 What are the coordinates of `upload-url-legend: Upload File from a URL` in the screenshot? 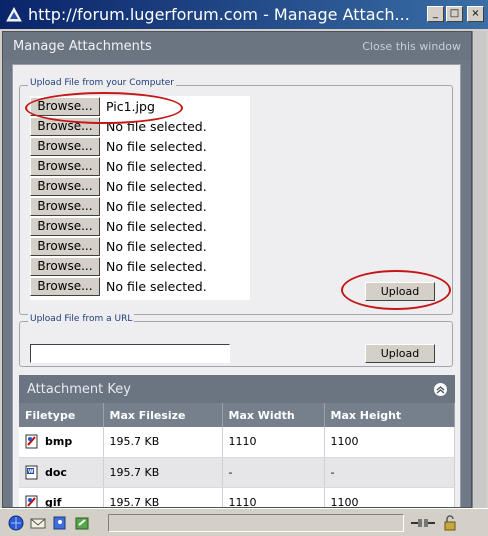 It's located at (81, 319).